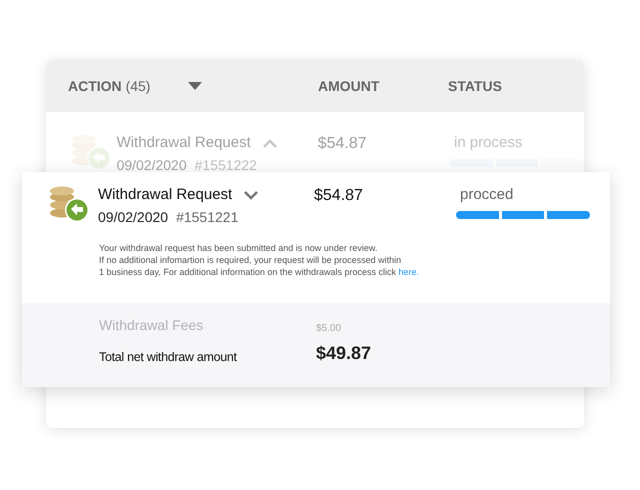 The height and width of the screenshot is (490, 640). I want to click on column-header: STATUS, so click(475, 86).